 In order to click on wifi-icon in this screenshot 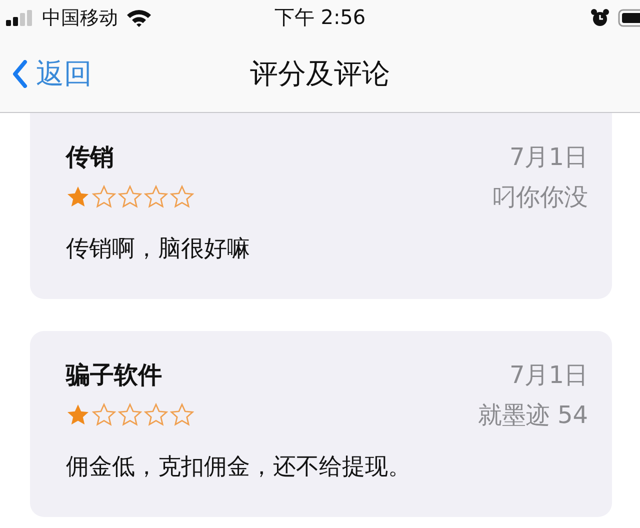, I will do `click(139, 18)`.